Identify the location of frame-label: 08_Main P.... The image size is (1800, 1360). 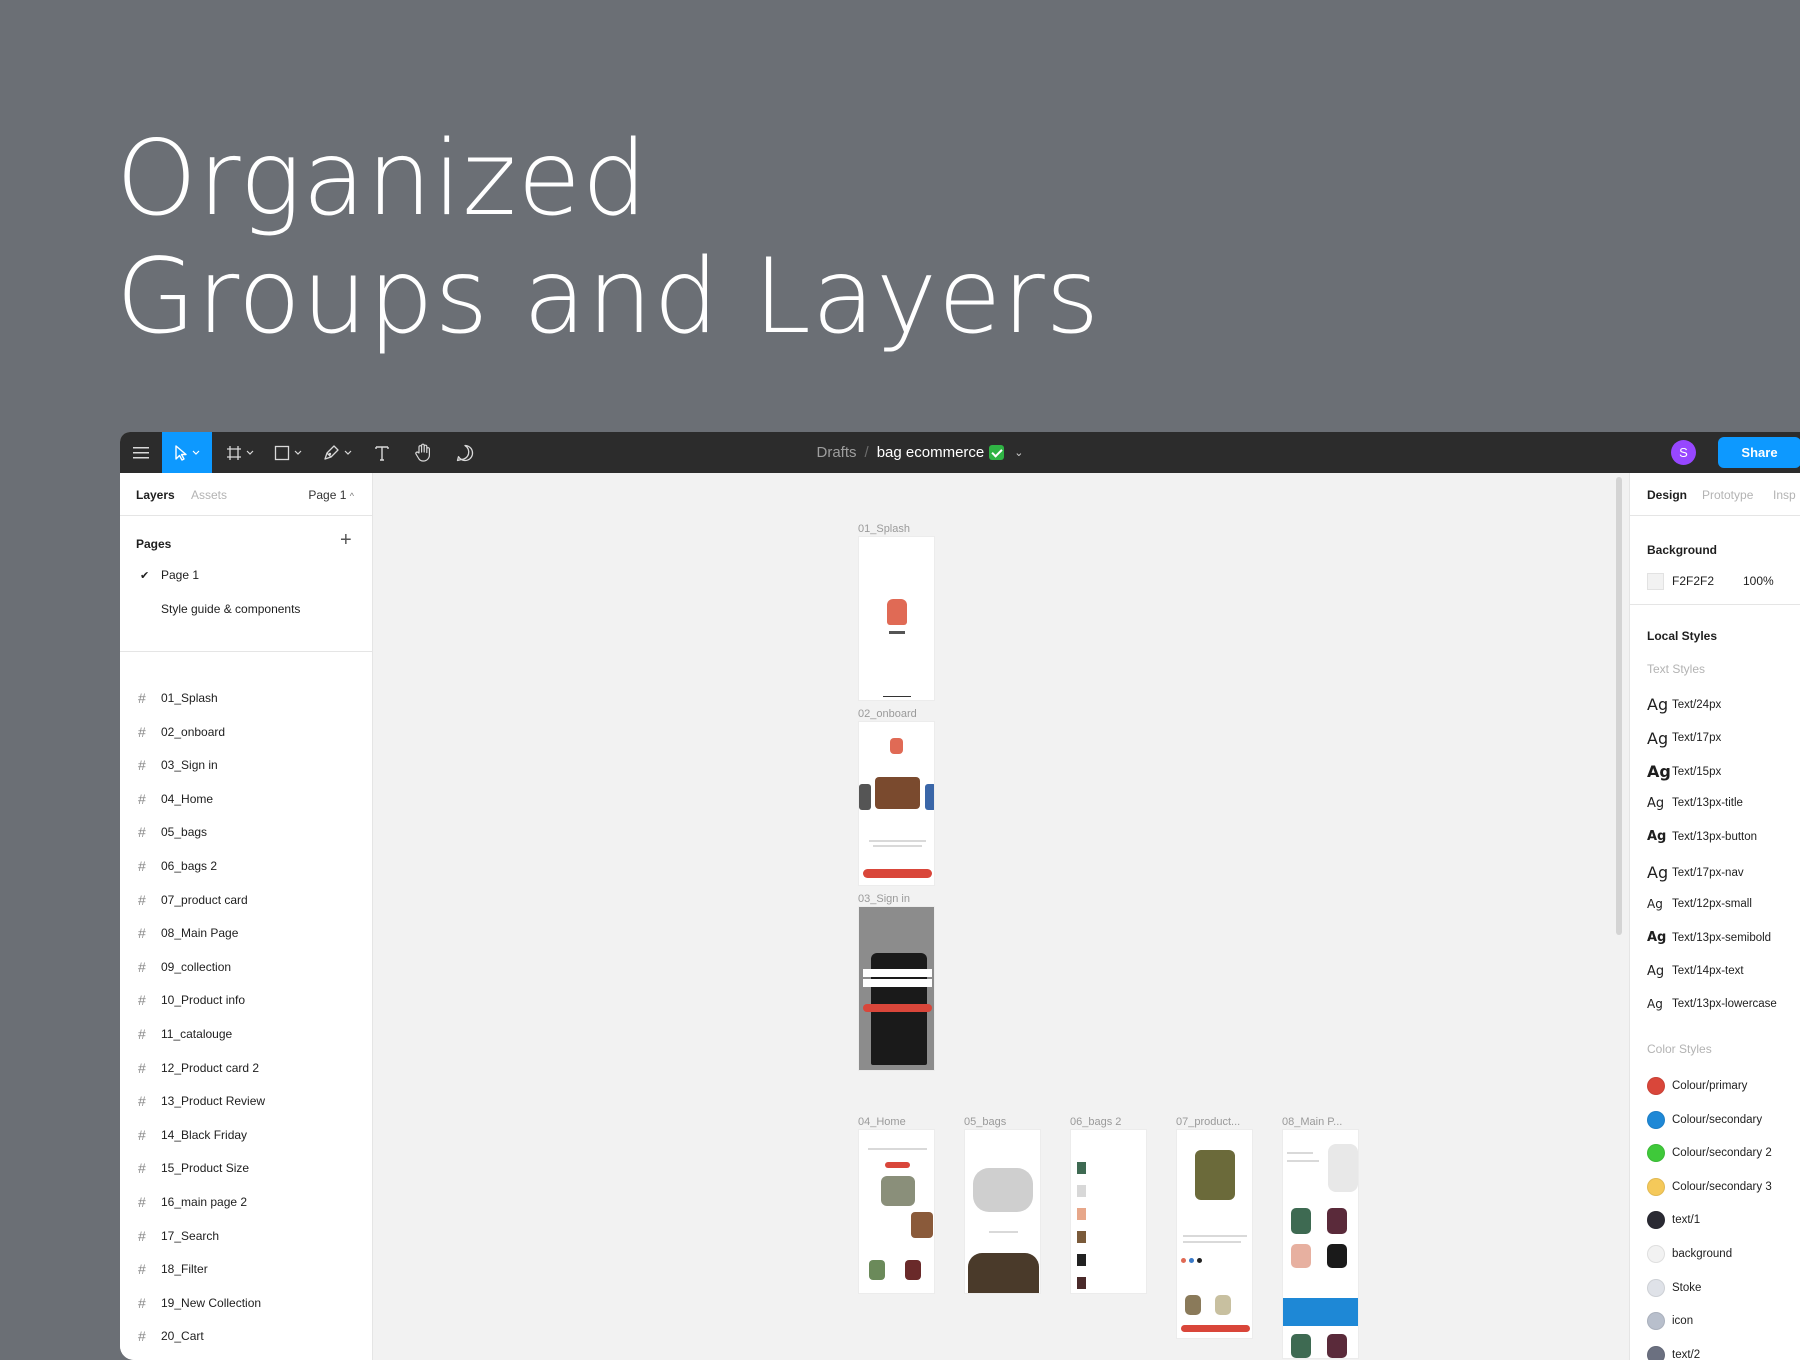
(1312, 1122).